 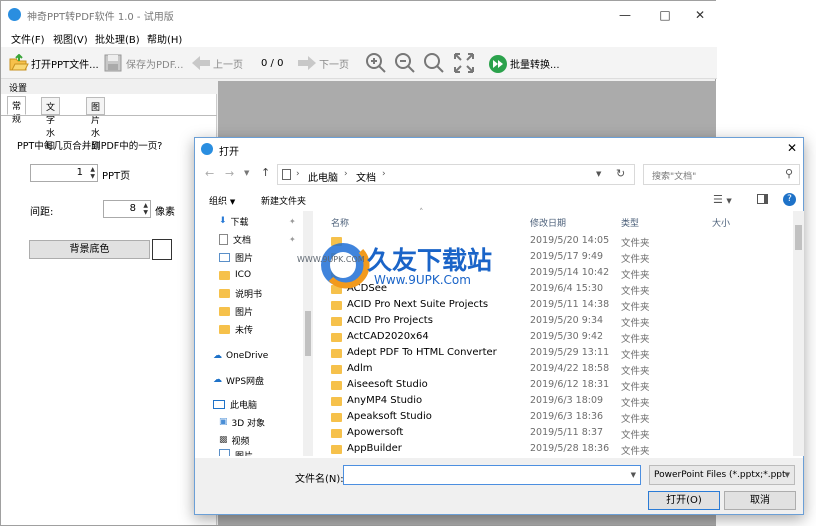 I want to click on breadcrumb-documents: 文档, so click(x=366, y=176).